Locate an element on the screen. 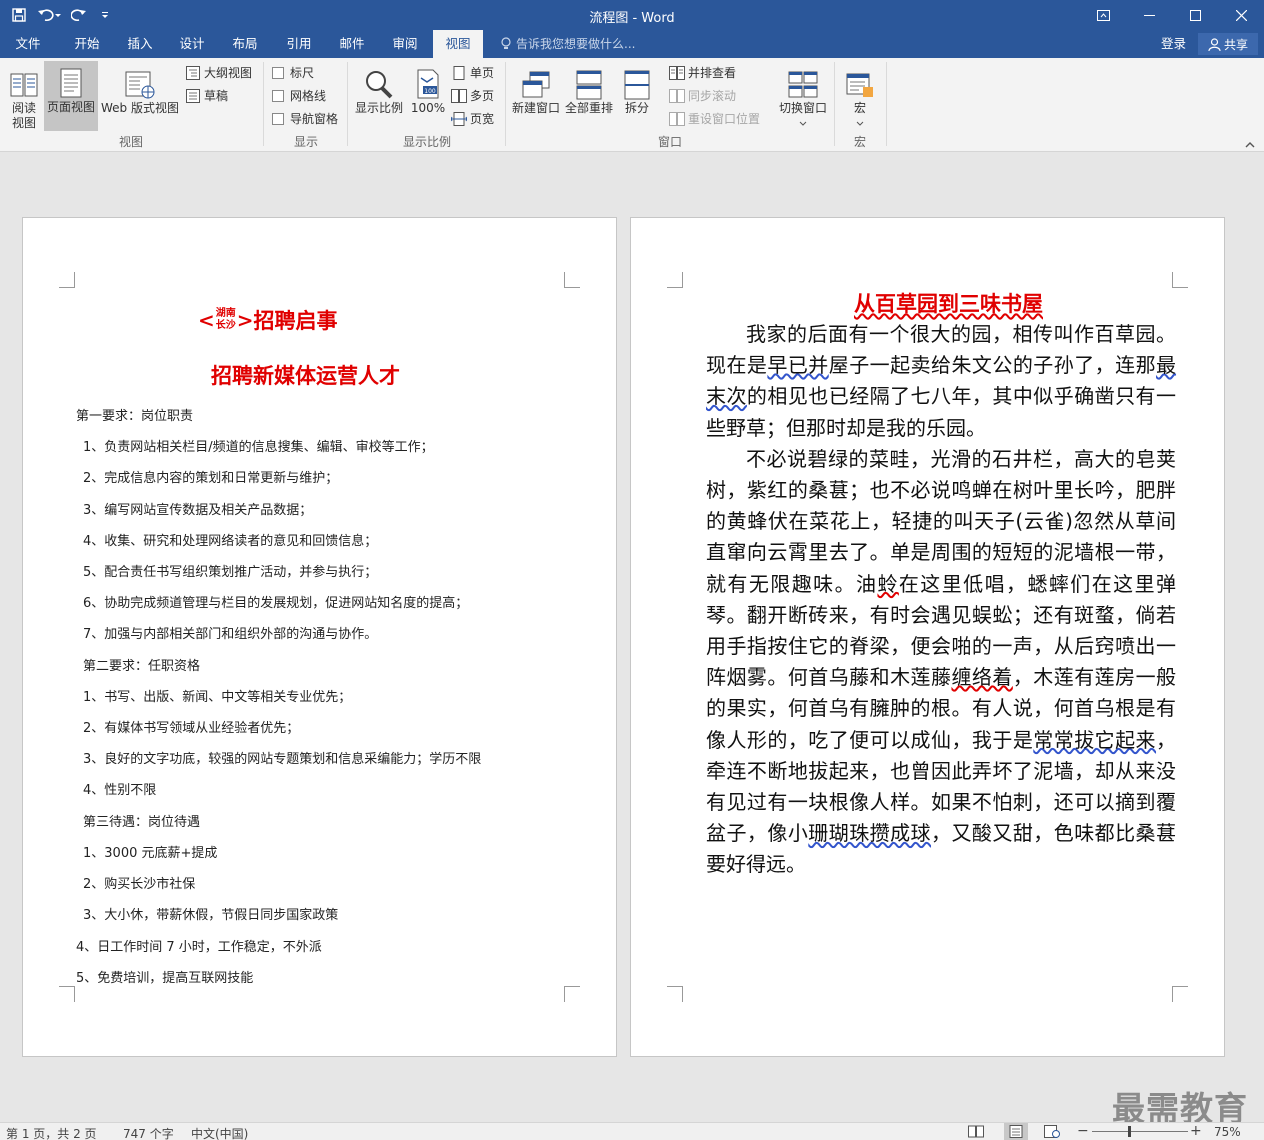  read-mode-status-button is located at coordinates (976, 1132).